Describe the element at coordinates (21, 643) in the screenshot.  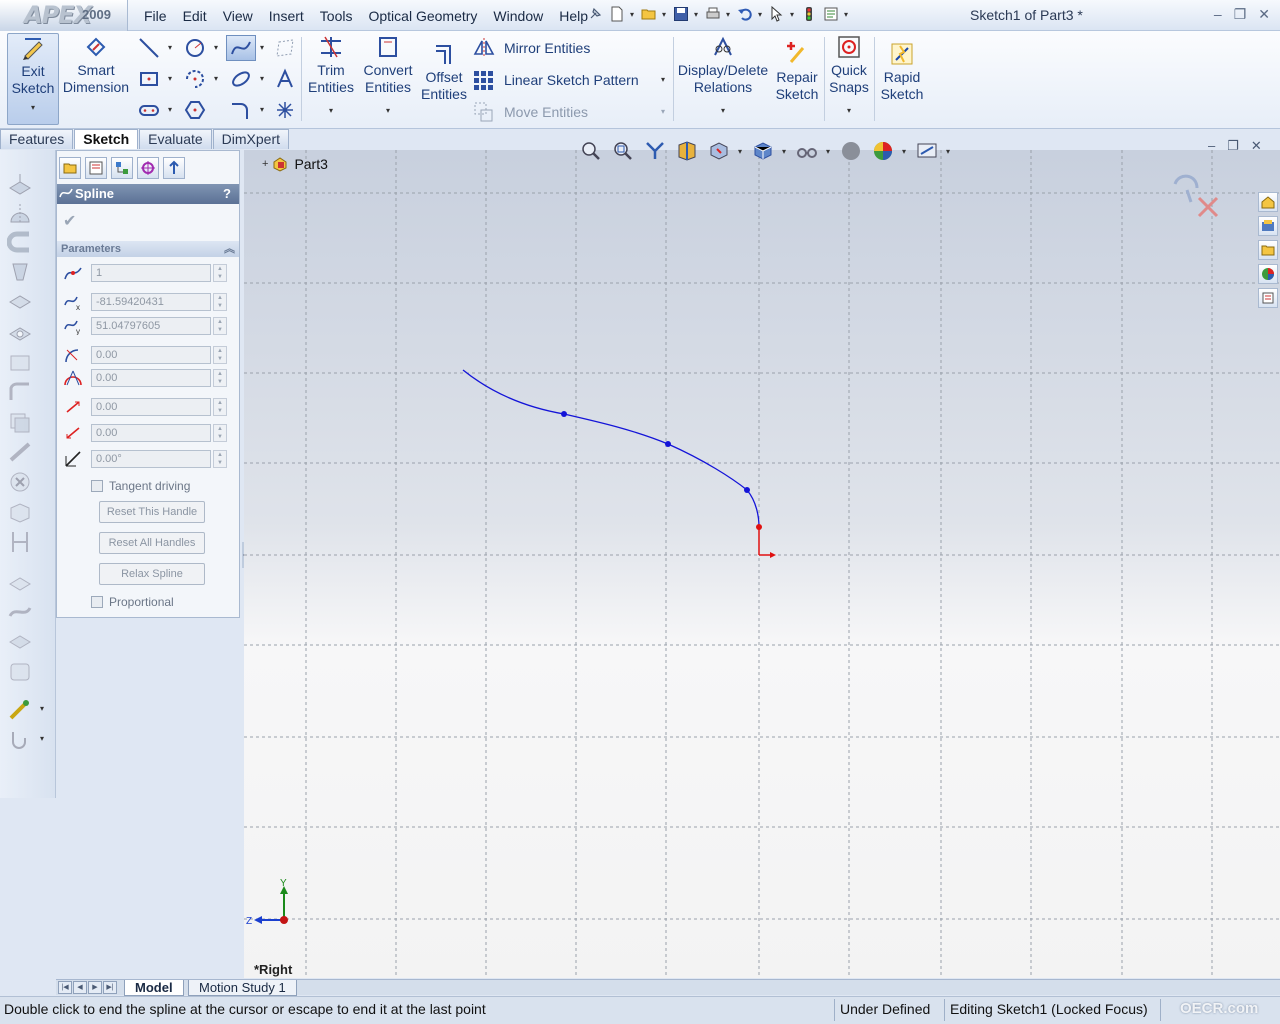
I see `surface-loft-icon` at that location.